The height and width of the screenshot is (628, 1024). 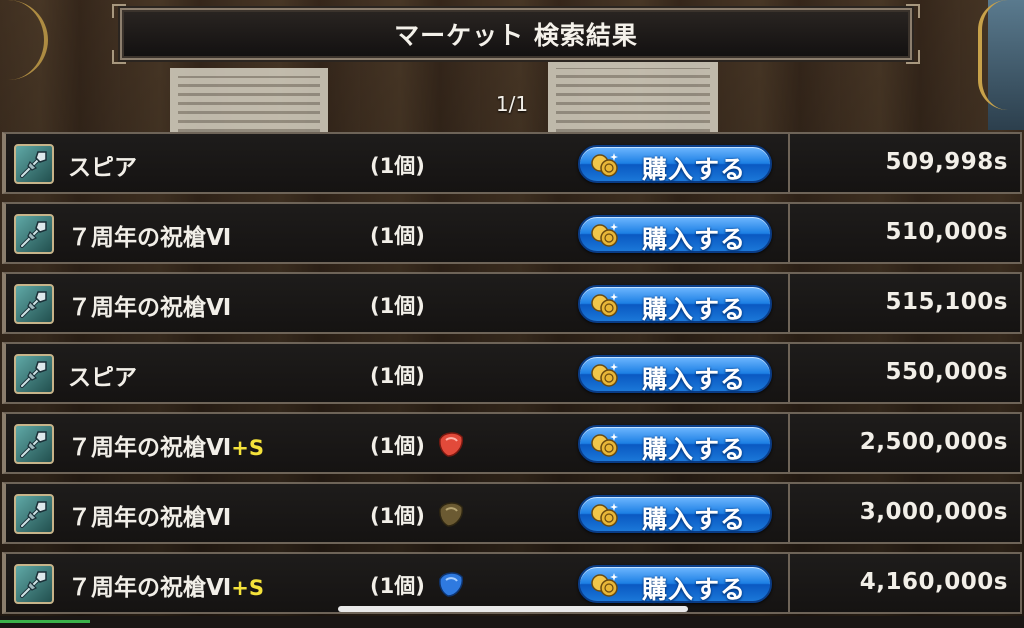 What do you see at coordinates (946, 302) in the screenshot?
I see `item-price: 515,100s` at bounding box center [946, 302].